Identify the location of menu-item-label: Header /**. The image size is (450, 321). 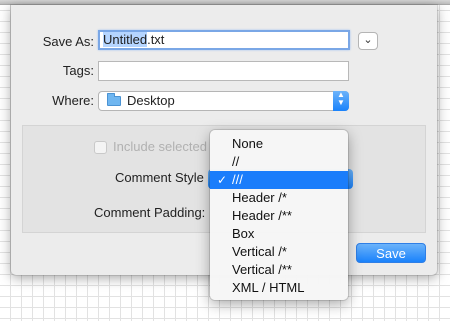
(262, 215).